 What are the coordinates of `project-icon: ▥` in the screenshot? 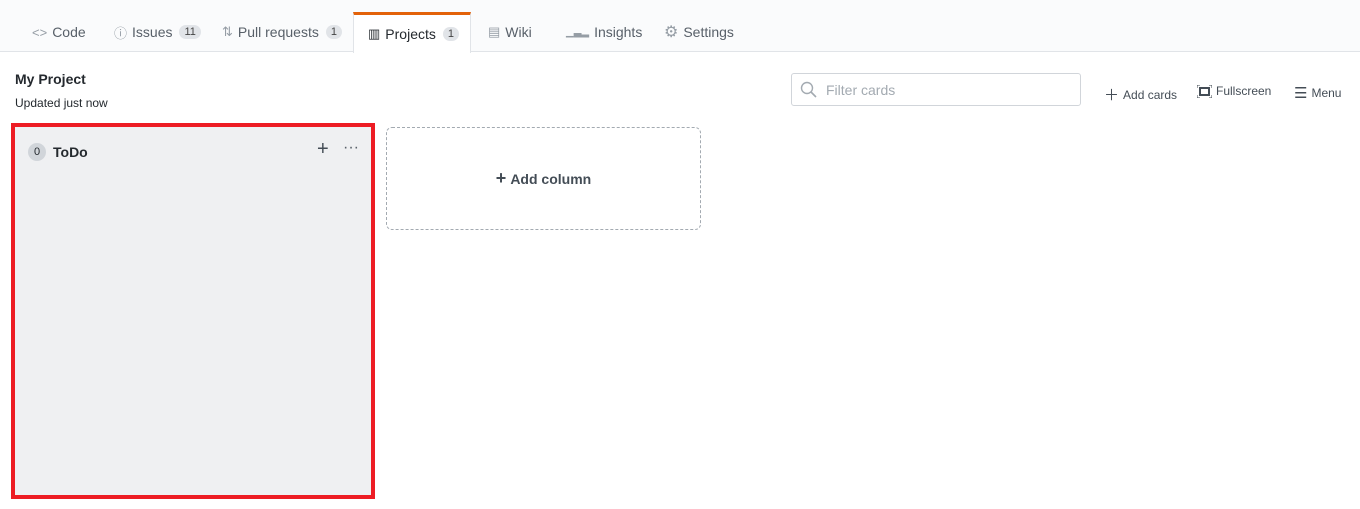 It's located at (374, 33).